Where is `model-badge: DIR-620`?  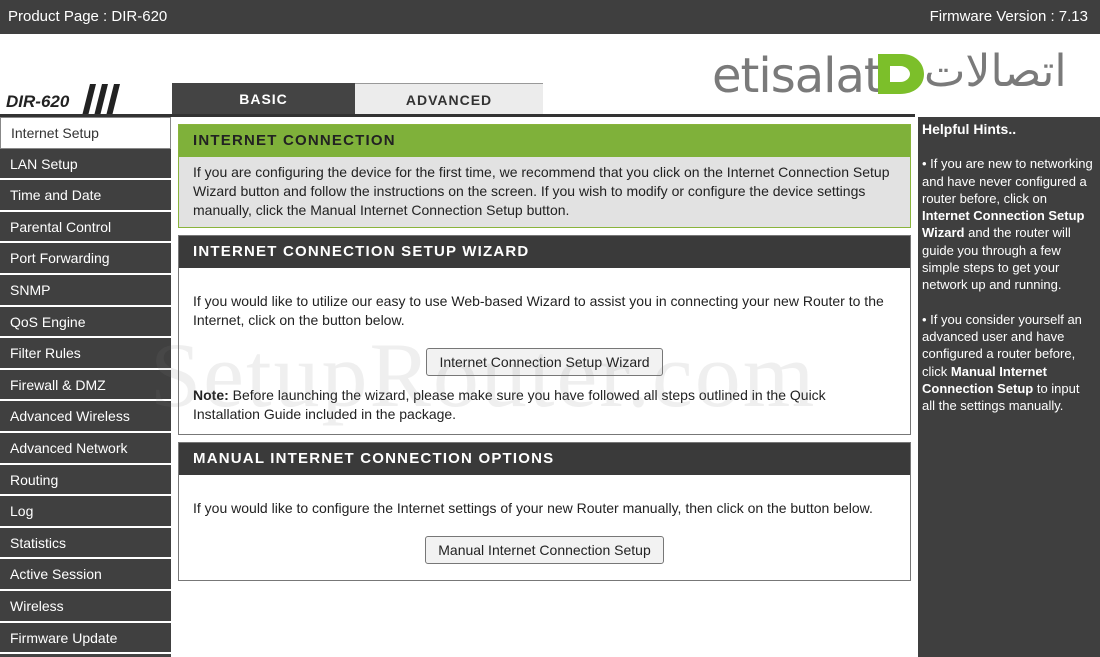 model-badge: DIR-620 is located at coordinates (61, 100).